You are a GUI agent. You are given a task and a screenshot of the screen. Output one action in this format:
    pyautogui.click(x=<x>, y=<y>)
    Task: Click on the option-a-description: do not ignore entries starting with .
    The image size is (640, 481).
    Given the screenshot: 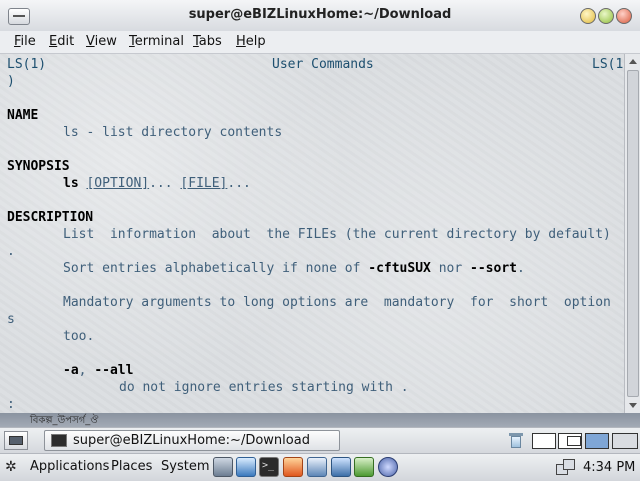 What is the action you would take?
    pyautogui.click(x=264, y=387)
    